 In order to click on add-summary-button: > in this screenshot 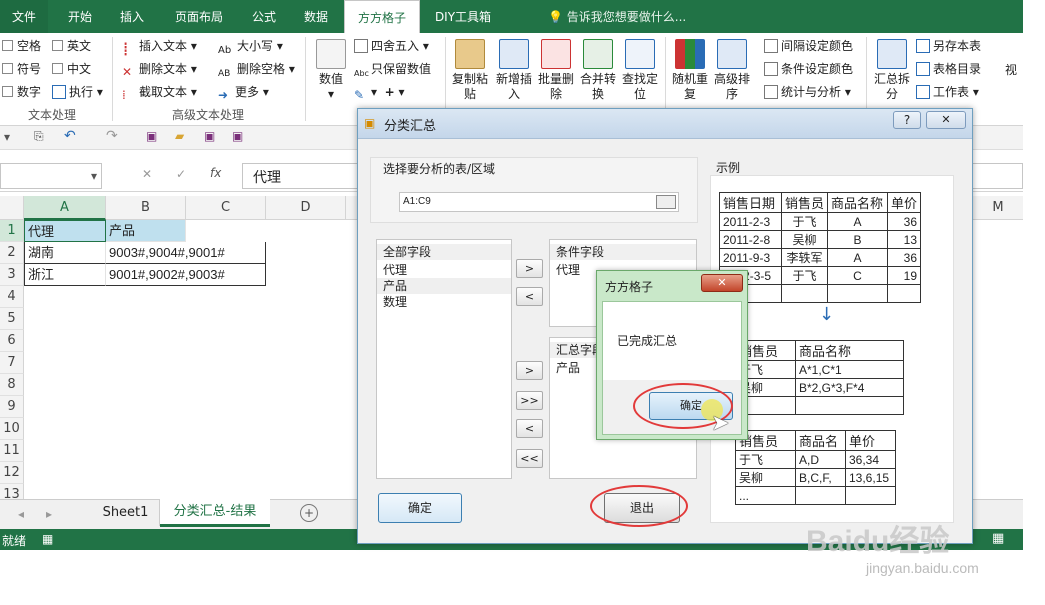, I will do `click(529, 370)`.